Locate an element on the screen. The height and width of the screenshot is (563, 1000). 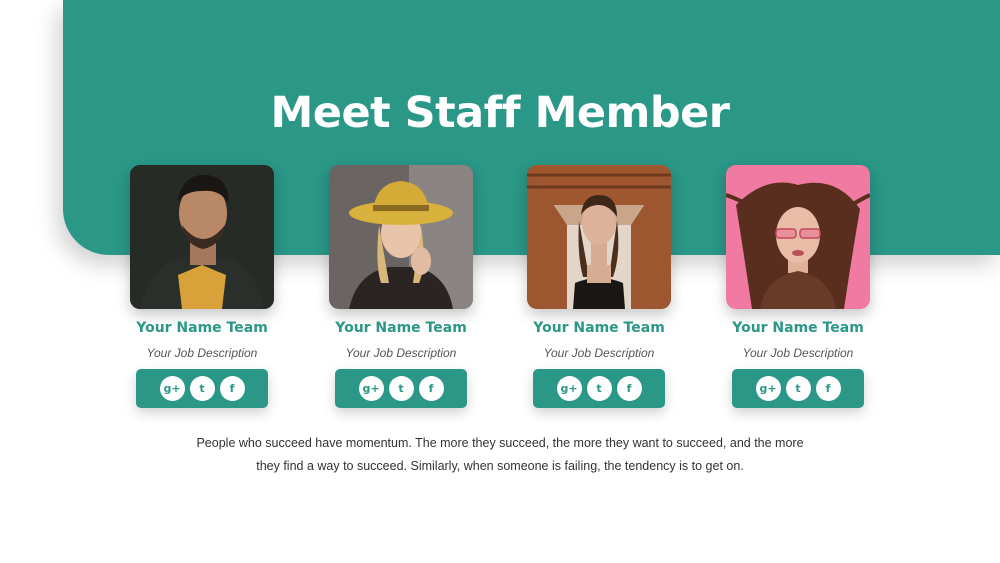
page-title: Meet Staff Member is located at coordinates (500, 113).